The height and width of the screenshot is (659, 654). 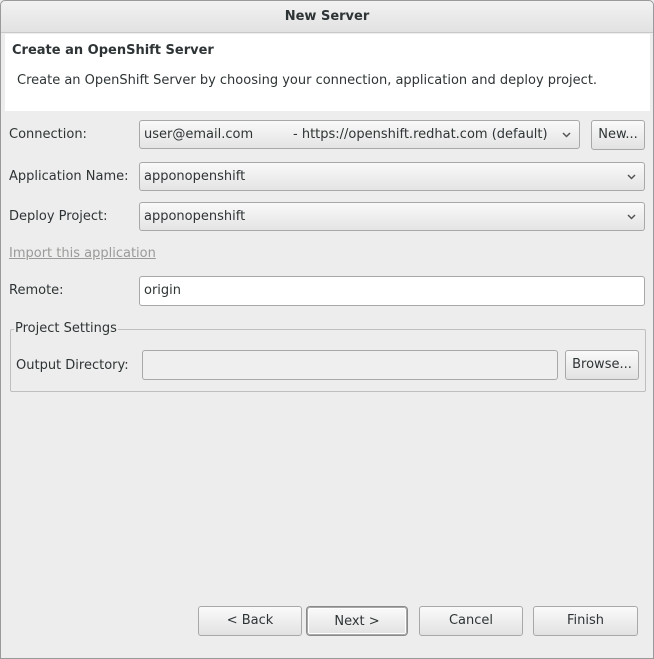 I want to click on banner-title: Create an OpenShift Server, so click(x=113, y=50).